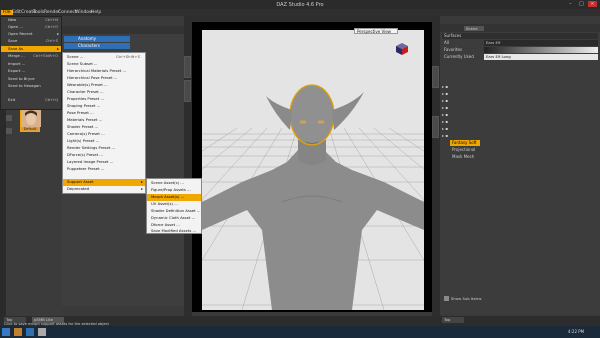 The width and height of the screenshot is (600, 338). What do you see at coordinates (541, 50) in the screenshot?
I see `slider-ears-elf` at bounding box center [541, 50].